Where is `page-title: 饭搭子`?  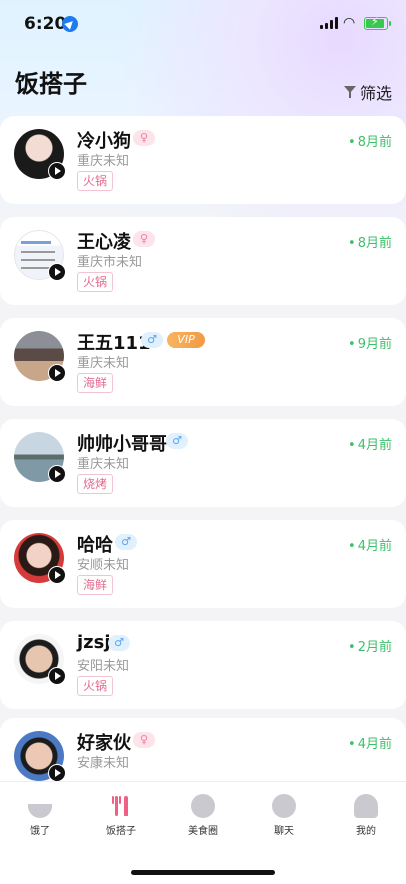 page-title: 饭搭子 is located at coordinates (51, 84).